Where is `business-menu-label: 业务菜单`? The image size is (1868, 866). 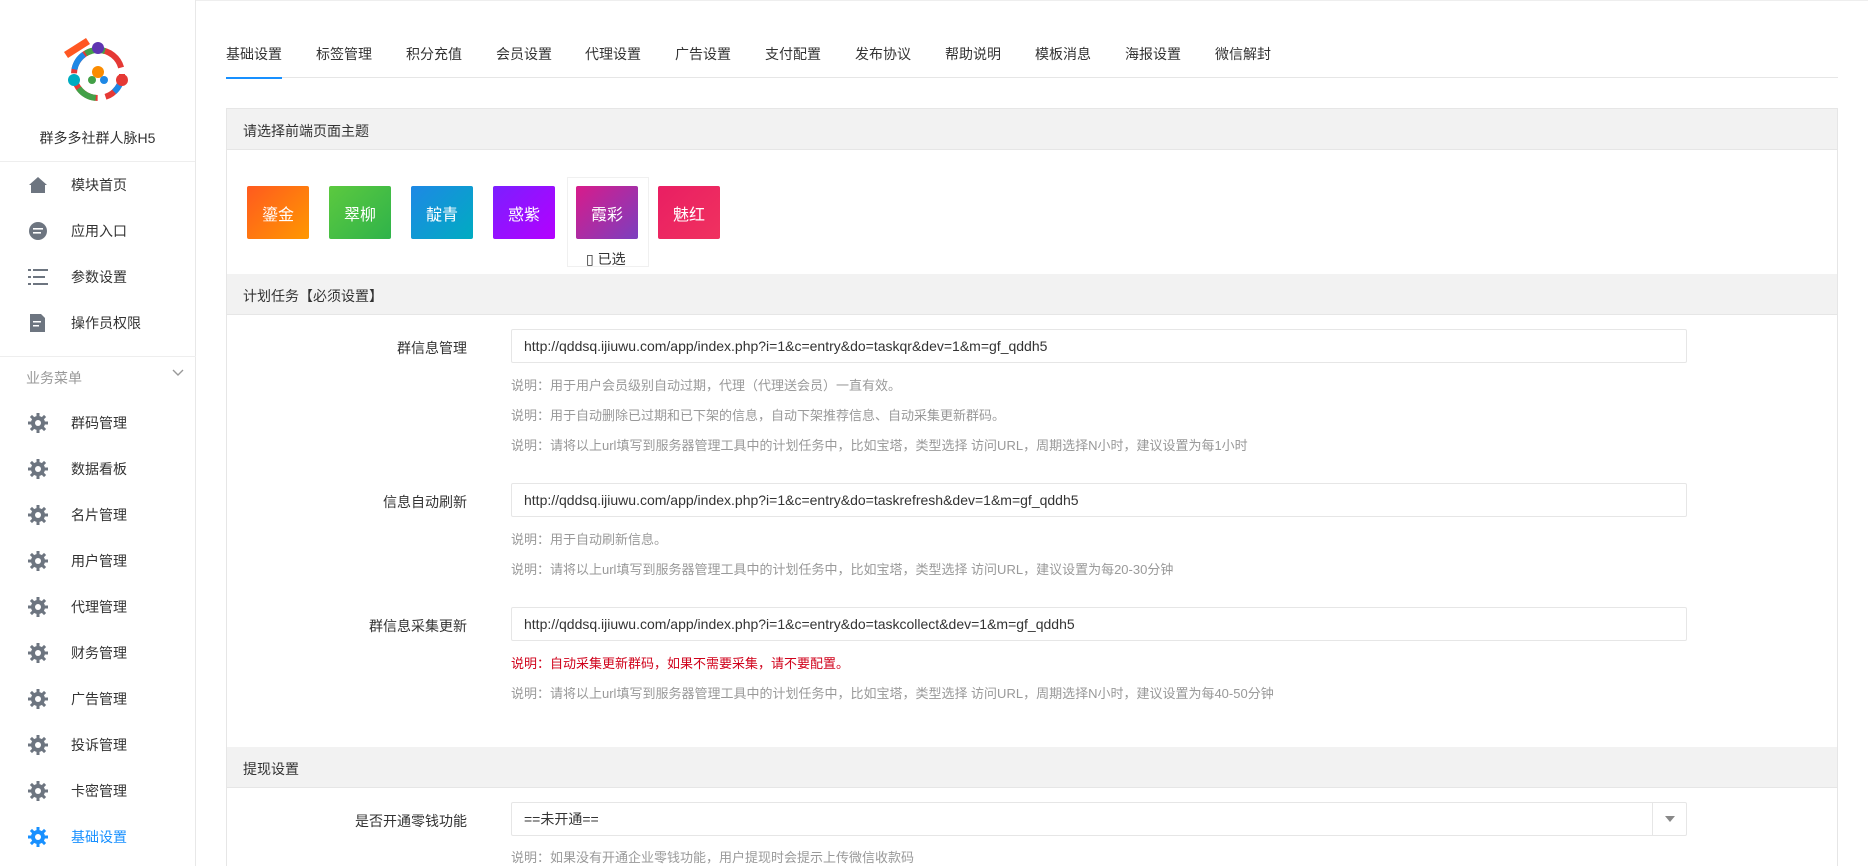
business-menu-label: 业务菜单 is located at coordinates (54, 378).